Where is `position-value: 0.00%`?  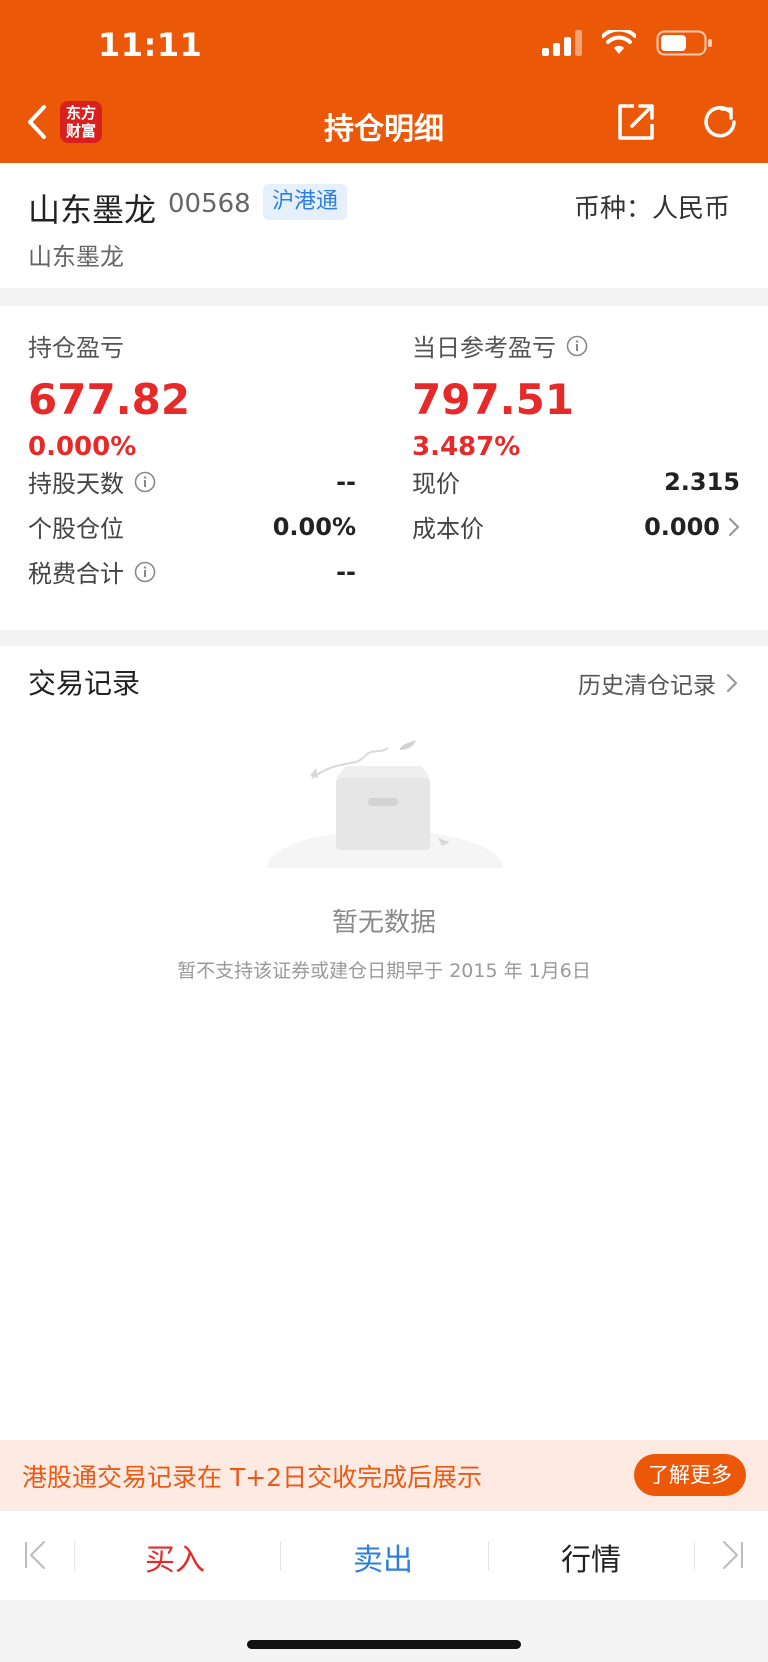 position-value: 0.00% is located at coordinates (314, 526).